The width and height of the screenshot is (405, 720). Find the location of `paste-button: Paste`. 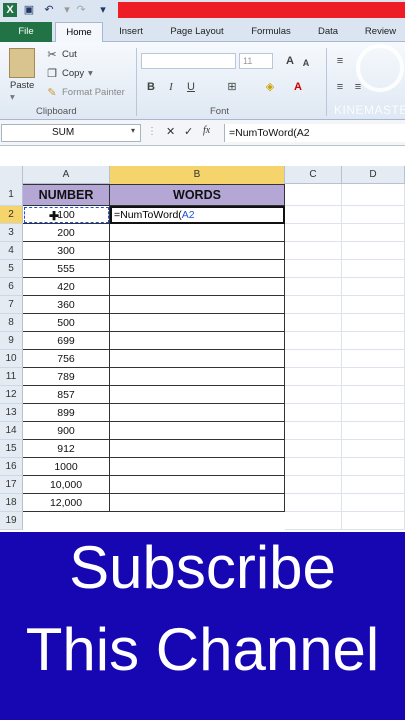

paste-button: Paste is located at coordinates (22, 85).